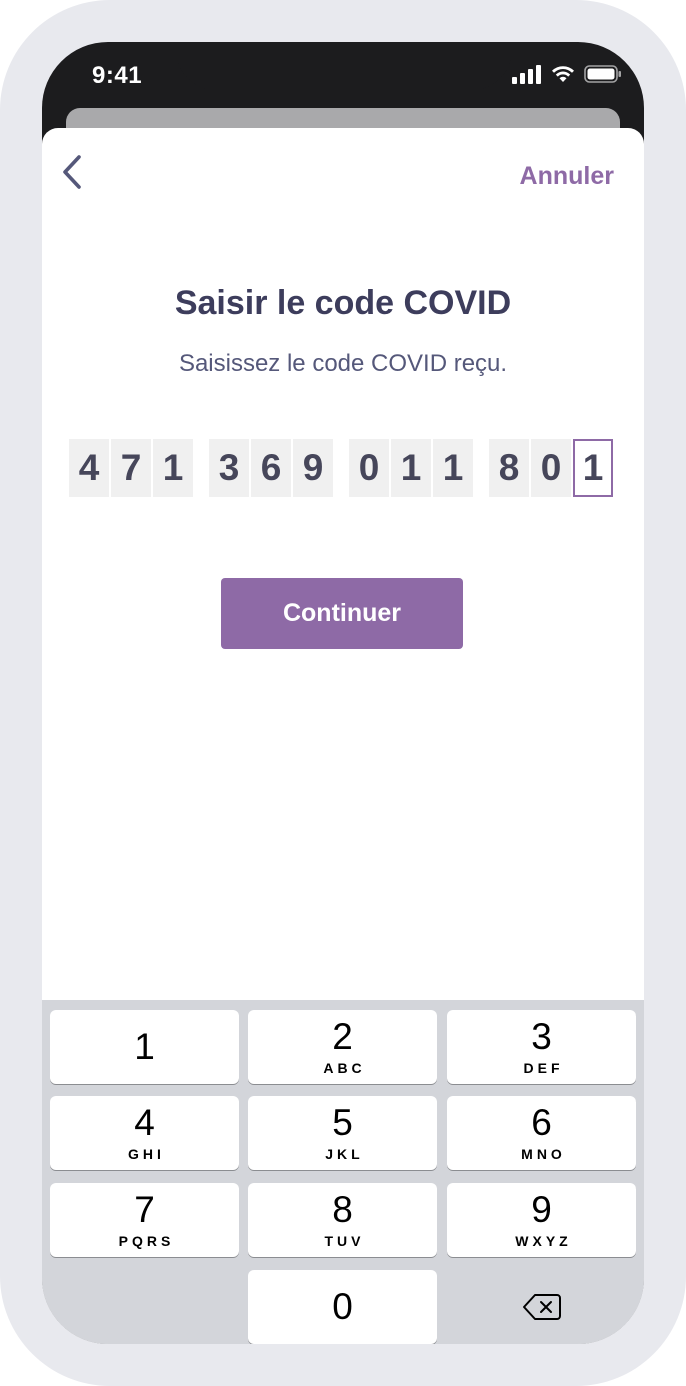  I want to click on key-number: 0, so click(342, 1306).